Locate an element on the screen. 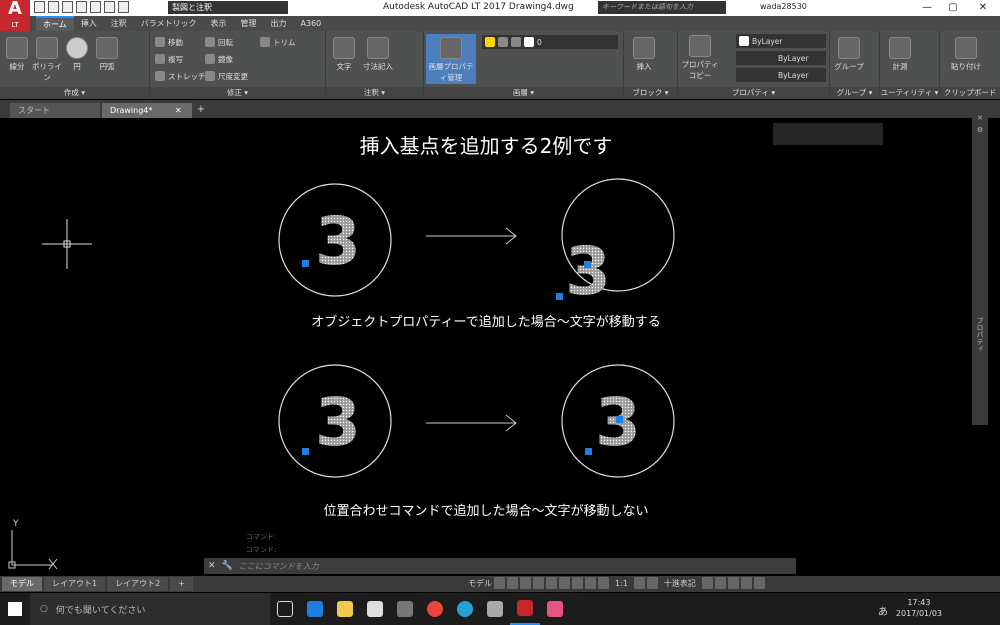 Image resolution: width=1000 pixels, height=625 pixels. lineweight-icon is located at coordinates (577, 583).